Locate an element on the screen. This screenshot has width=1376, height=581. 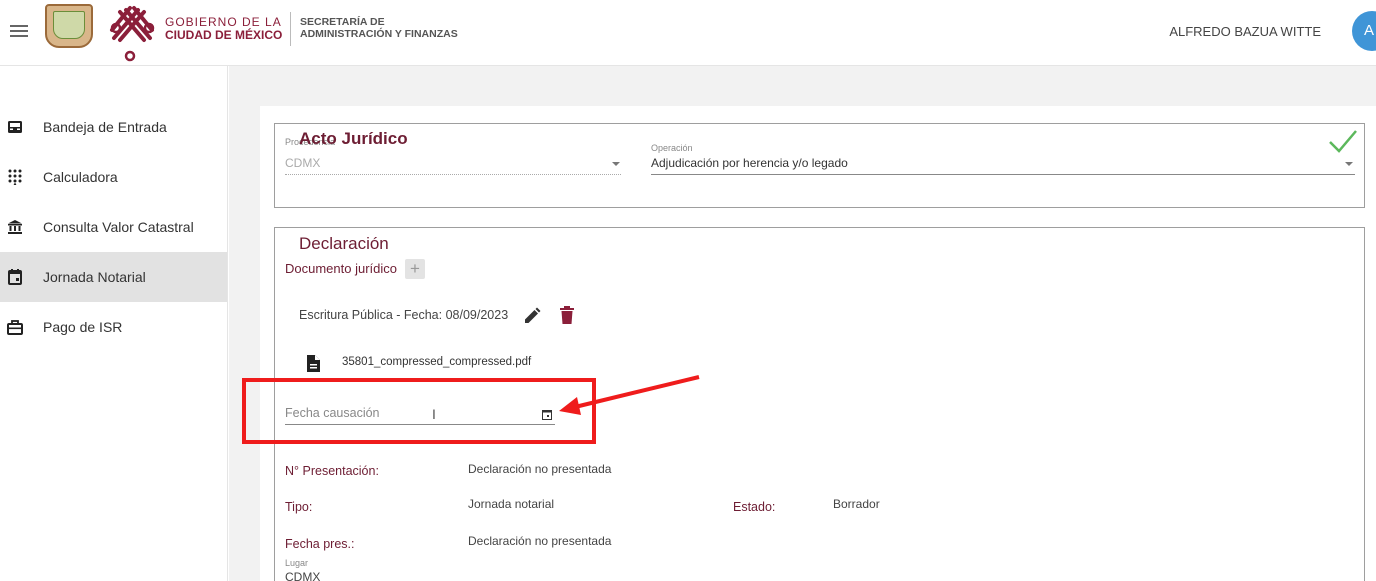
file-icon is located at coordinates (313, 363).